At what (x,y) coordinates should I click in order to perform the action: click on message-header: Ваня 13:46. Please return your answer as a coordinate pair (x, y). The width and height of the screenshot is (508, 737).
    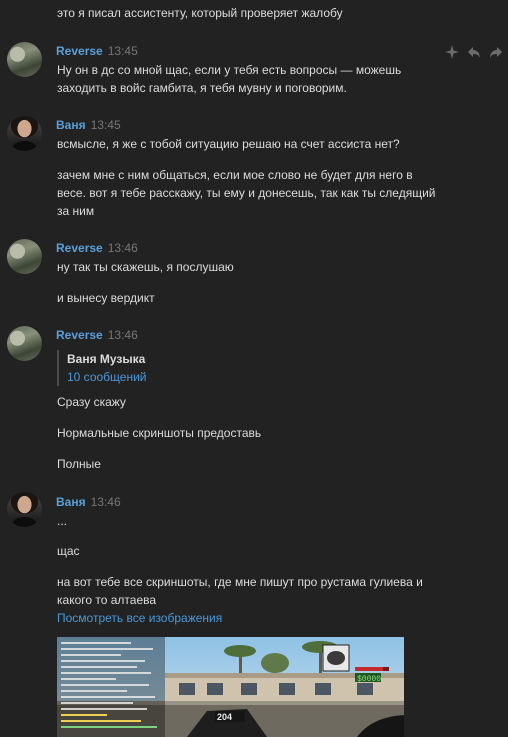
    Looking at the image, I should click on (88, 502).